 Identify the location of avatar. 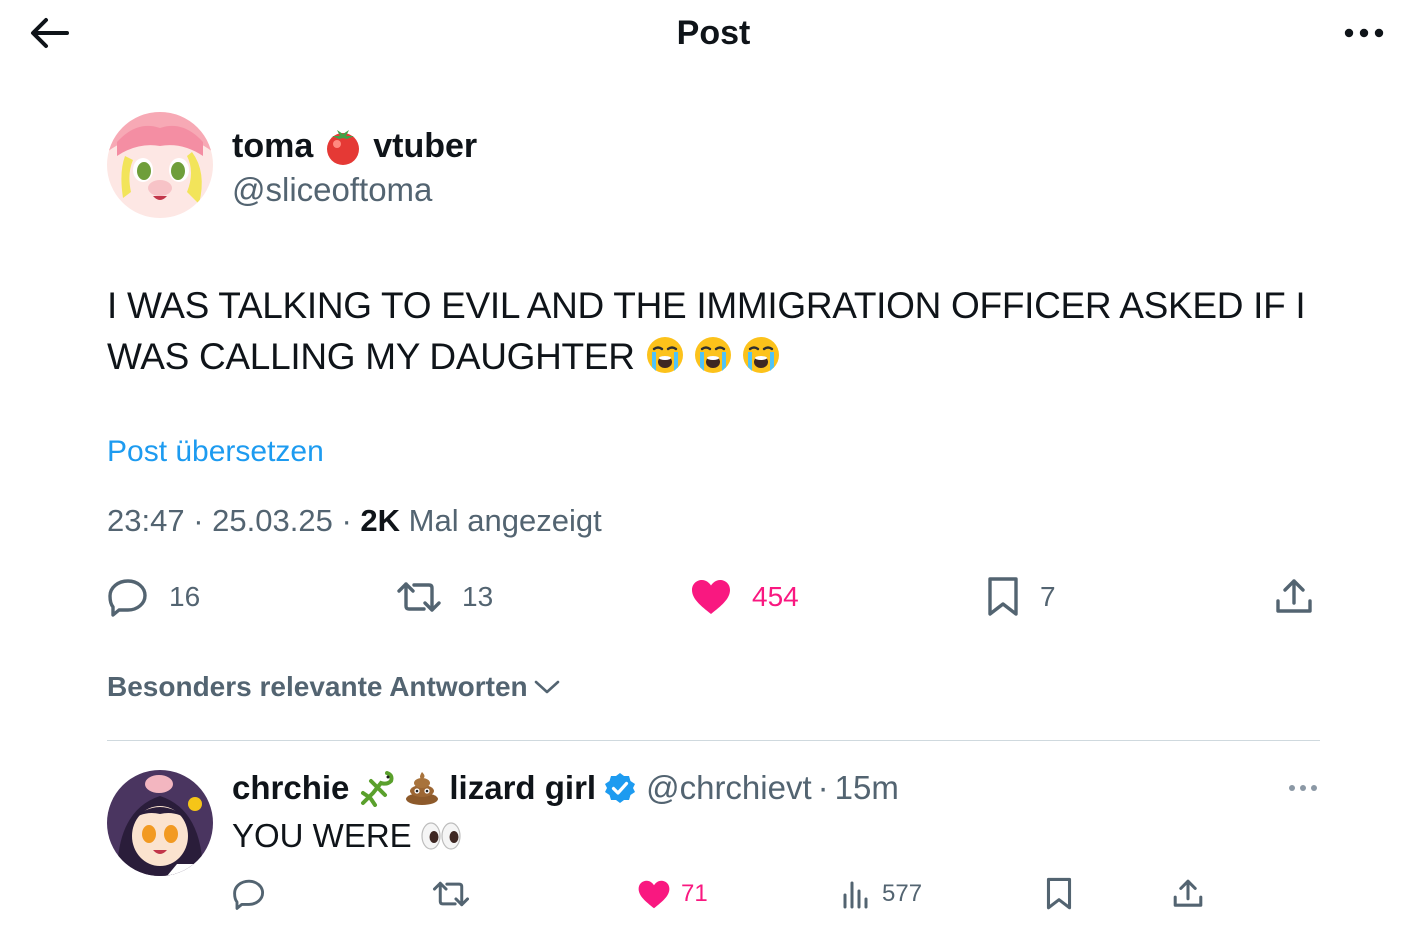
(160, 165).